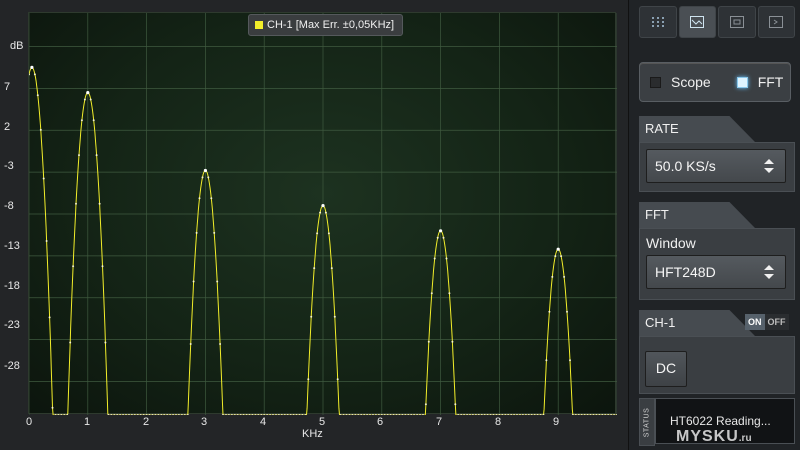 This screenshot has width=800, height=450. I want to click on x-tick-label: 1, so click(87, 422).